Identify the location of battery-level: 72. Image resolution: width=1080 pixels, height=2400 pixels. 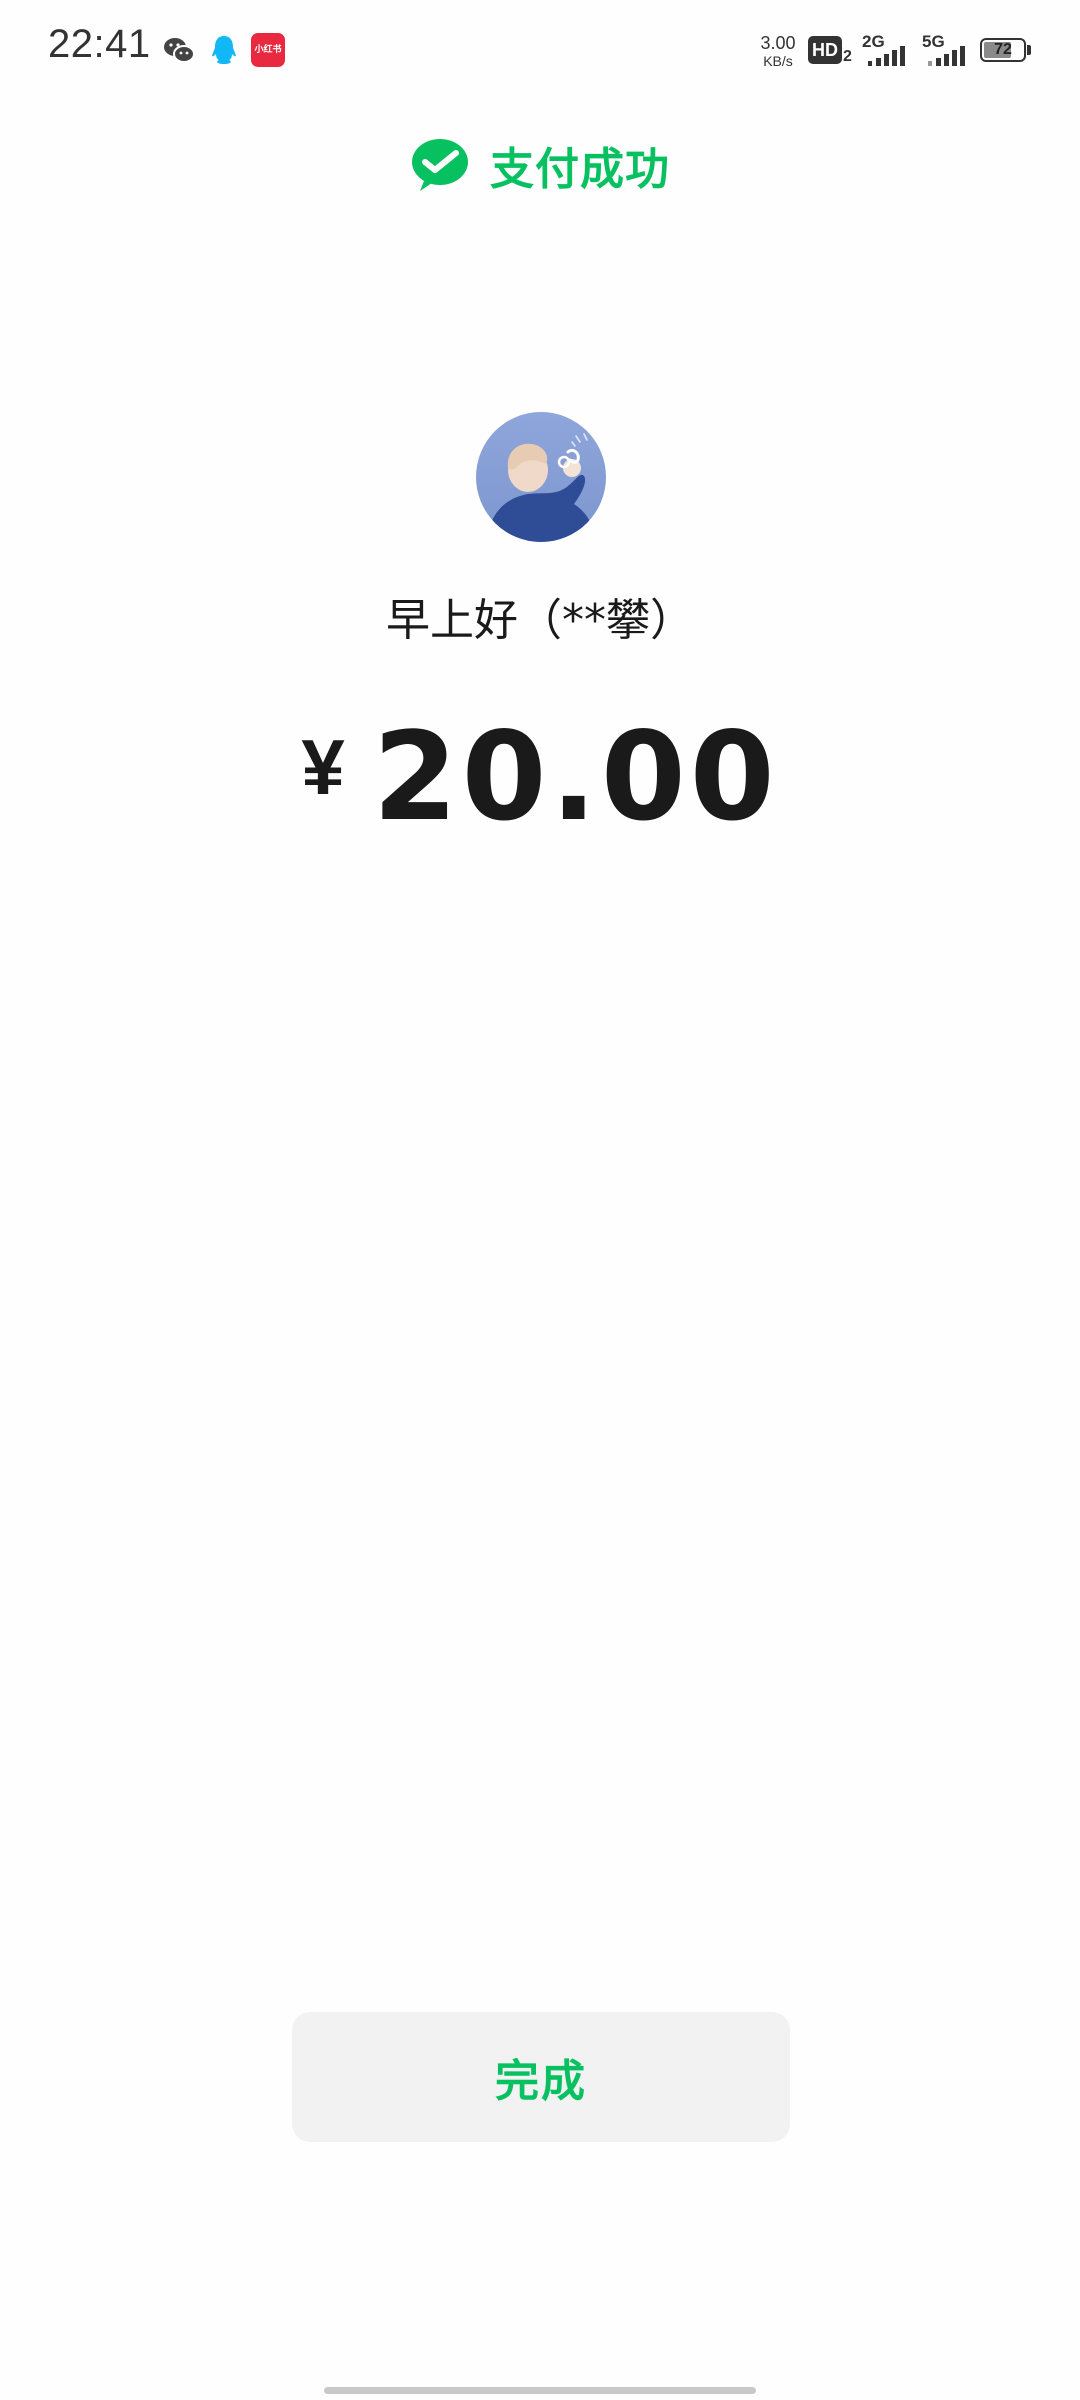
(1003, 49).